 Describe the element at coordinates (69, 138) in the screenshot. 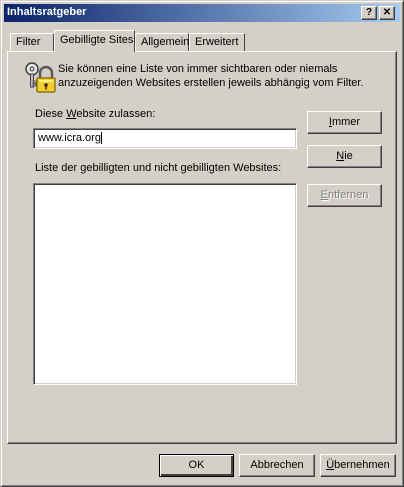

I see `website-input-value: www.icra.org` at that location.